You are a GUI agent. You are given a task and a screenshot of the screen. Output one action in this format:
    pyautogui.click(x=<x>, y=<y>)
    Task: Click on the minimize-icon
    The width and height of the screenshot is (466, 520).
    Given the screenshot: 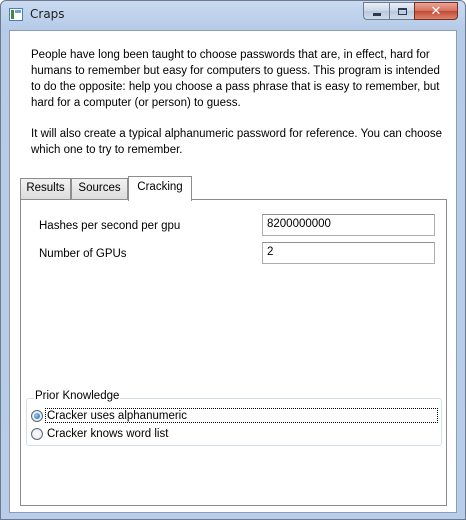 What is the action you would take?
    pyautogui.click(x=376, y=14)
    